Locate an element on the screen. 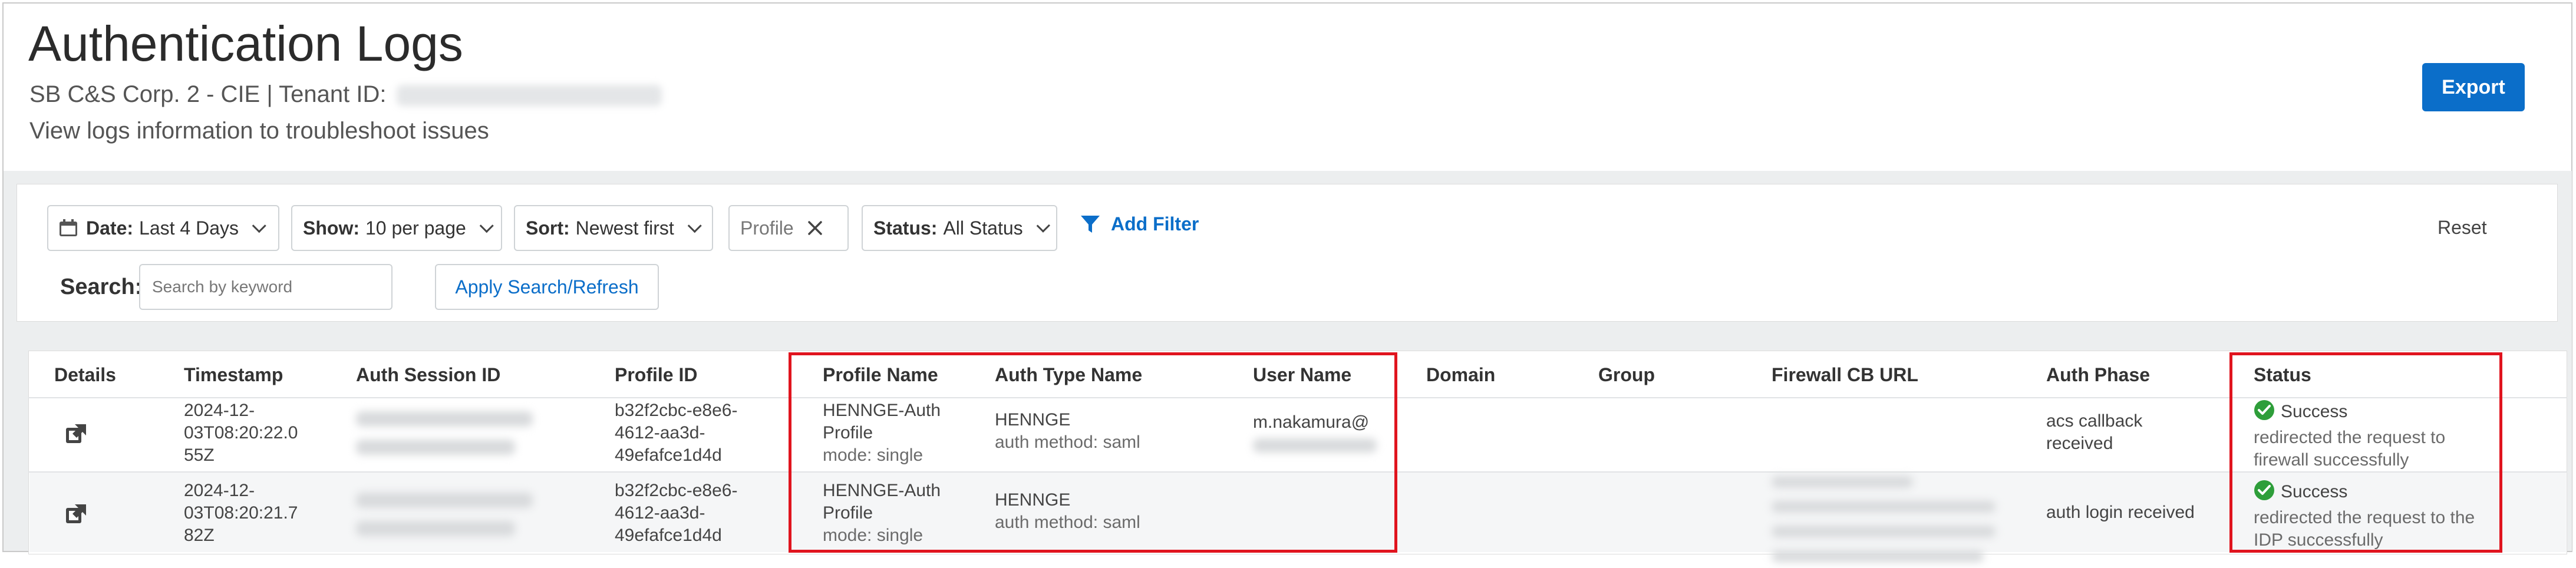 This screenshot has height=568, width=2576. timestamp-cell: 2024-12- 03T08:20:22.0 55Z is located at coordinates (241, 433).